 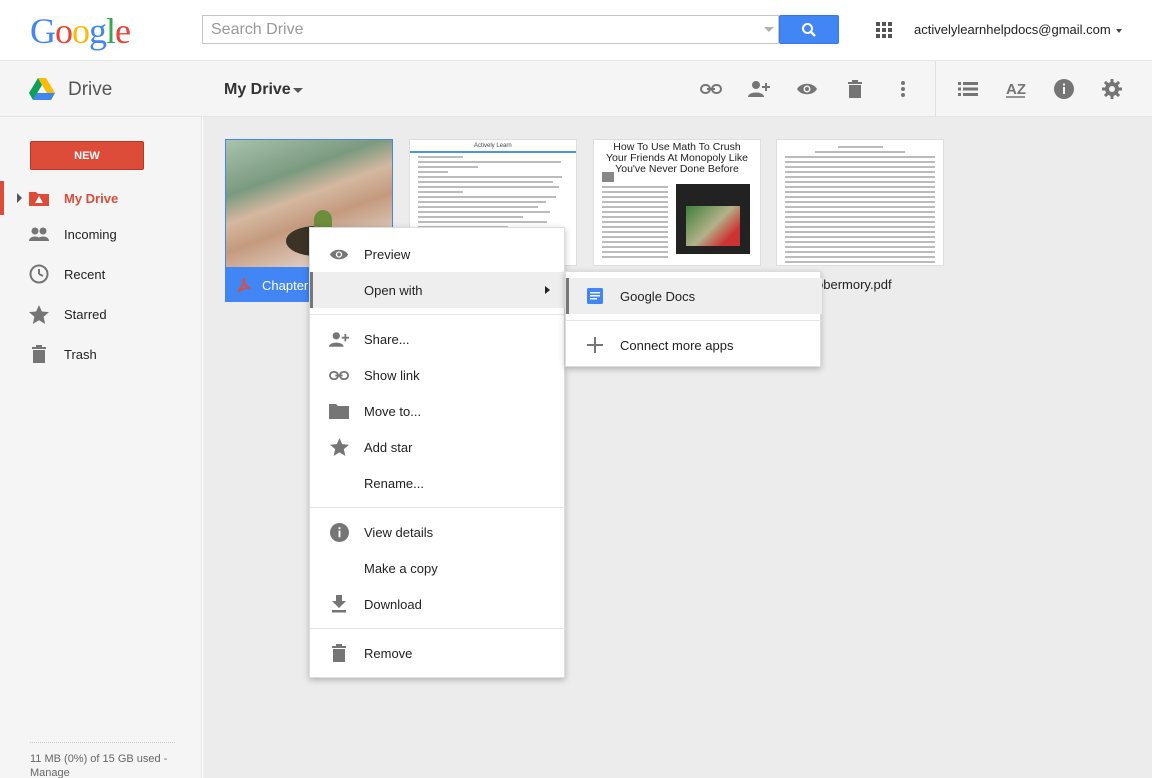 I want to click on submenu-item-label: Connect more apps, so click(x=677, y=345).